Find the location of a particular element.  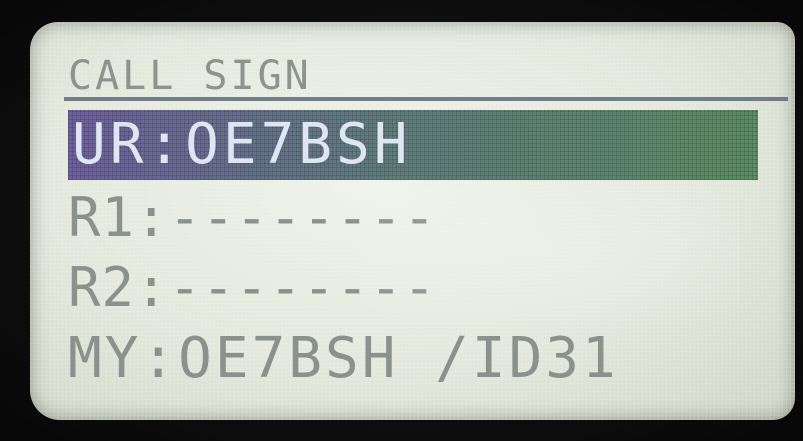

ur-callsign-value: UR:OE7BSH is located at coordinates (242, 144).